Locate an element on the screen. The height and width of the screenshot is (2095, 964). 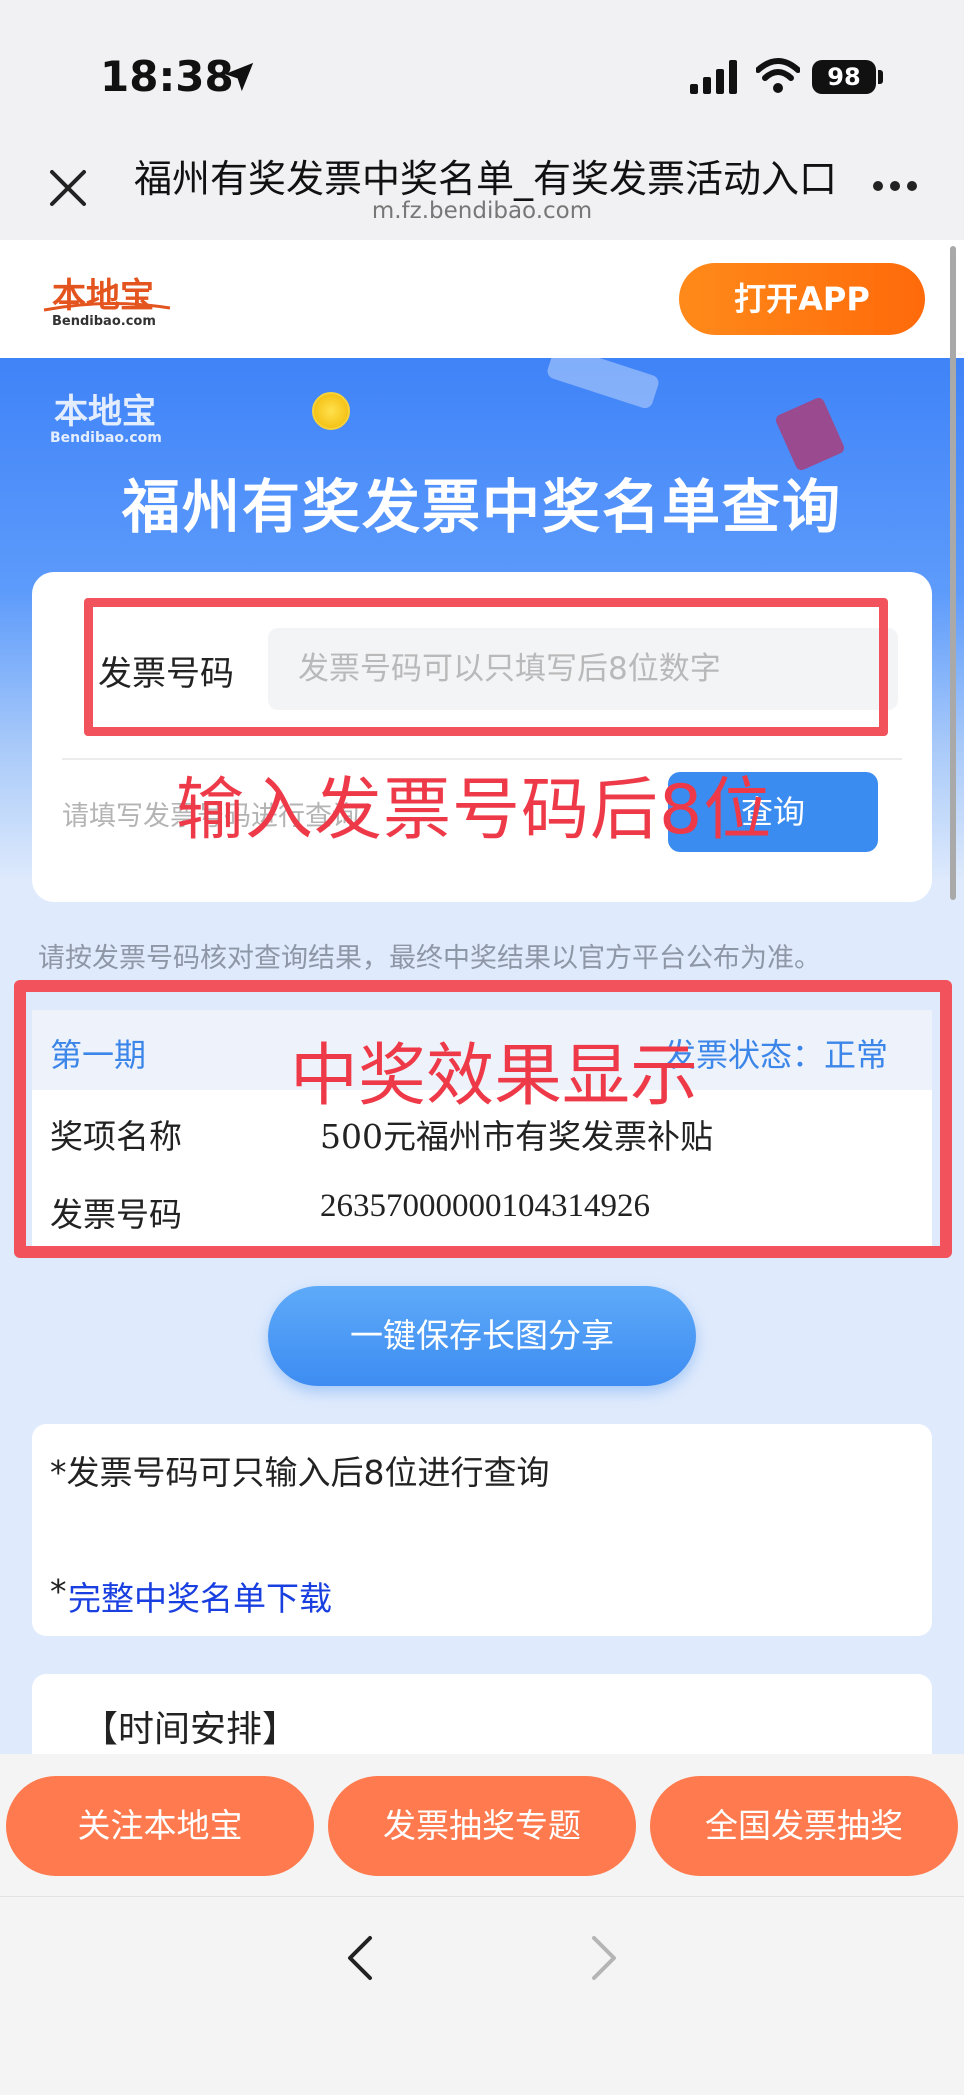
battery-nub is located at coordinates (880, 77).